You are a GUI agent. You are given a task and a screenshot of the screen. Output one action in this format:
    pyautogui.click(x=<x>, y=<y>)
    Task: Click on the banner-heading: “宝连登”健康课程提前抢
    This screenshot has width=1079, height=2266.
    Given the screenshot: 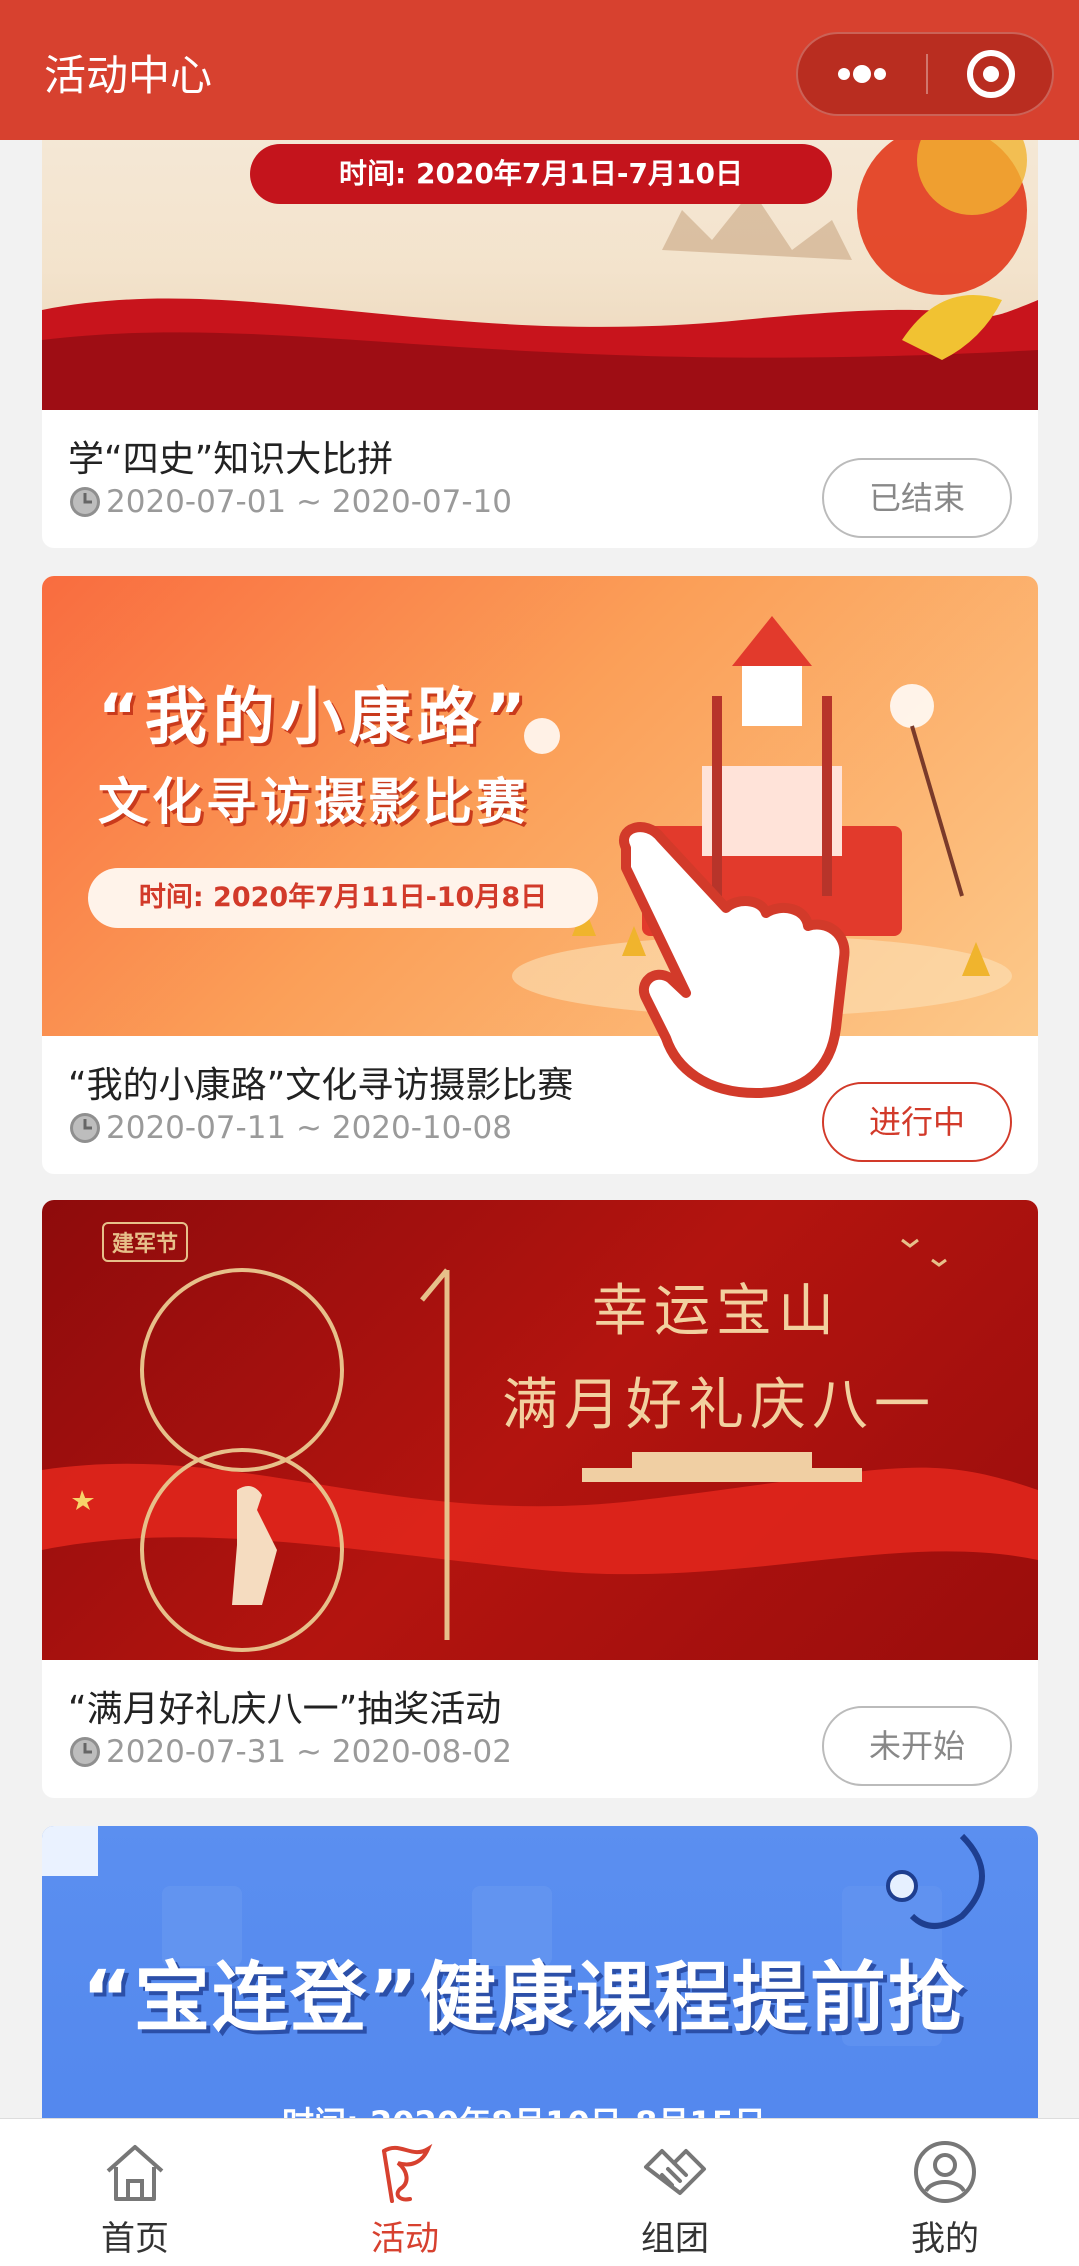 What is the action you would take?
    pyautogui.click(x=524, y=1997)
    